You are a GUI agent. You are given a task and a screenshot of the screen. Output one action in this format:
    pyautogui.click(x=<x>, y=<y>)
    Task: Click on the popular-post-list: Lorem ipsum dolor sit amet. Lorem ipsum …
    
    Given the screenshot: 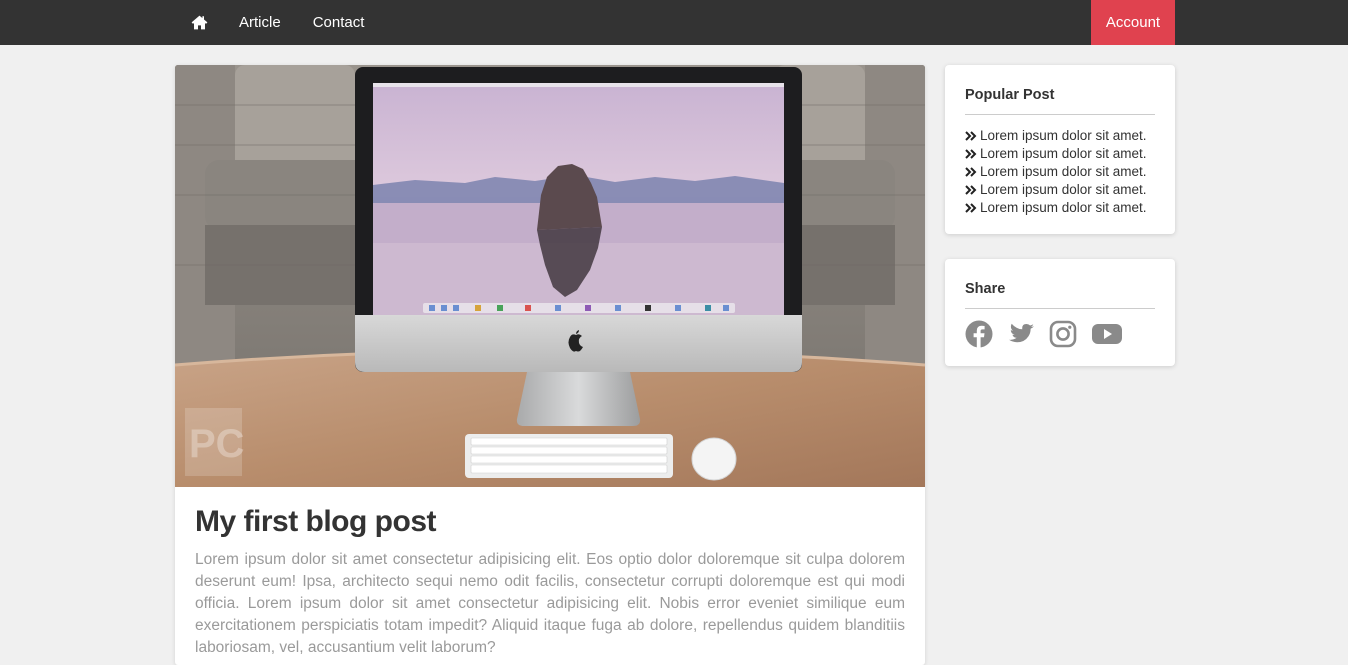 What is the action you would take?
    pyautogui.click(x=1060, y=172)
    